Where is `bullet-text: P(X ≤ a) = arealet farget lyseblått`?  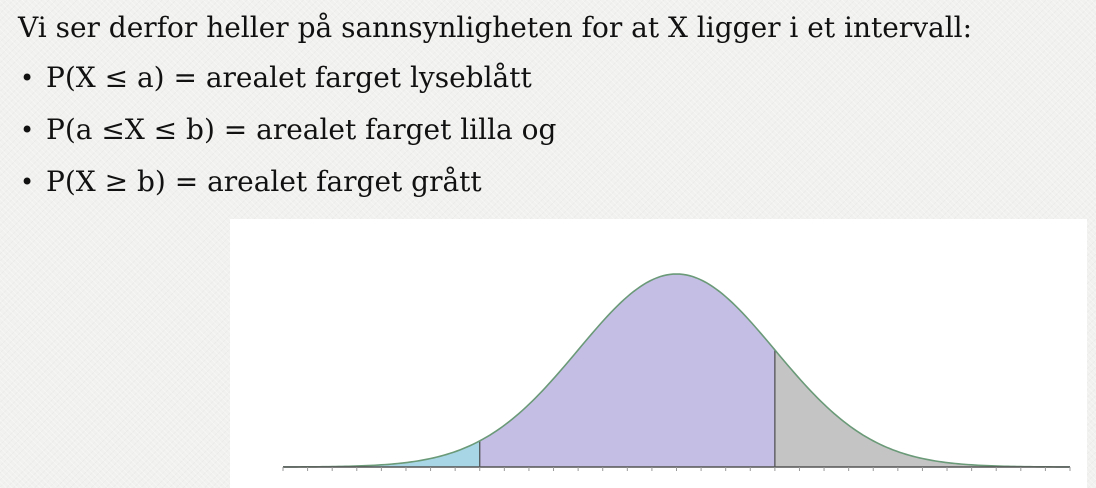
bullet-text: P(X ≤ a) = arealet farget lyseblått is located at coordinates (289, 77).